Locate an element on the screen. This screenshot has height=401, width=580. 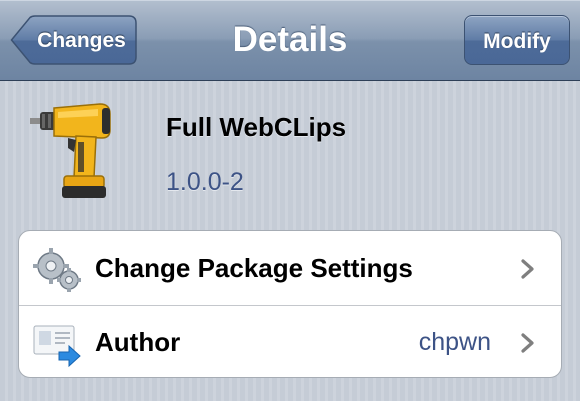
package-version: 1.0.0-2 is located at coordinates (205, 182).